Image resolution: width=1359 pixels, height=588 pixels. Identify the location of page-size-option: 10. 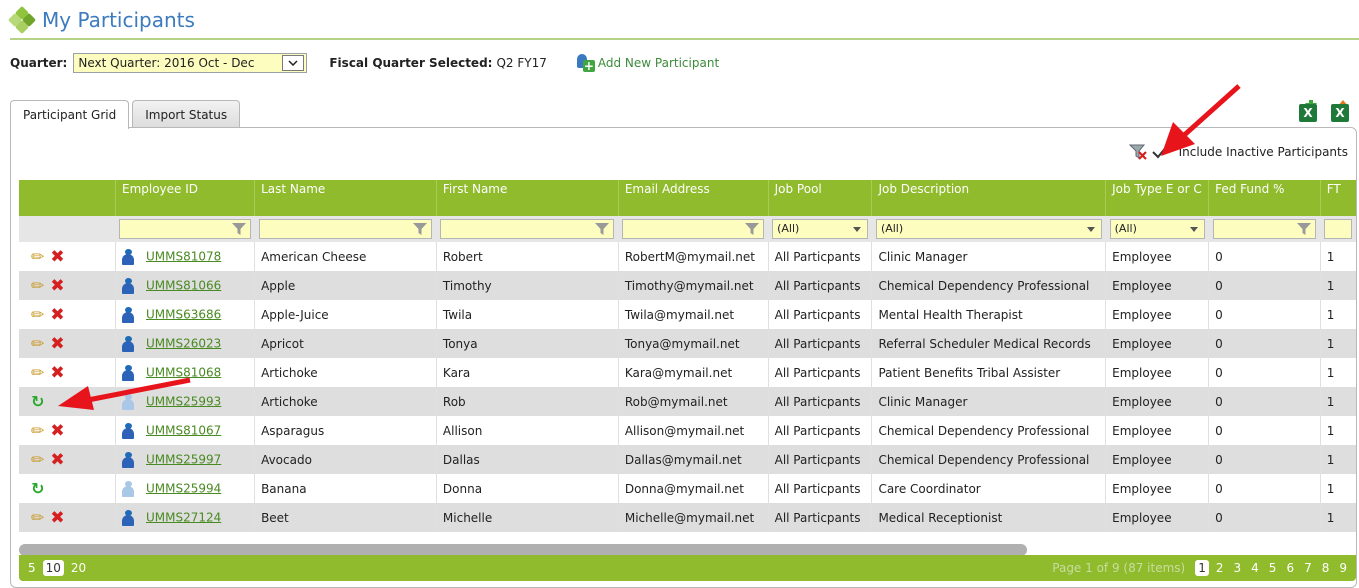
(53, 568).